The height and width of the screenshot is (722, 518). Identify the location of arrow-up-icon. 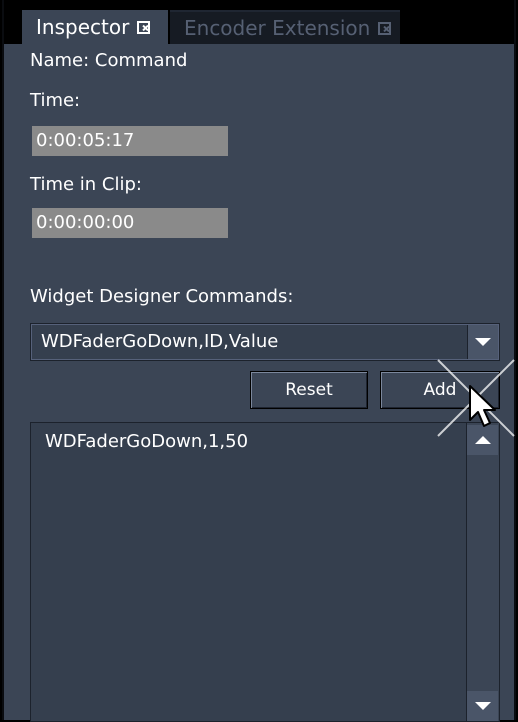
(482, 440).